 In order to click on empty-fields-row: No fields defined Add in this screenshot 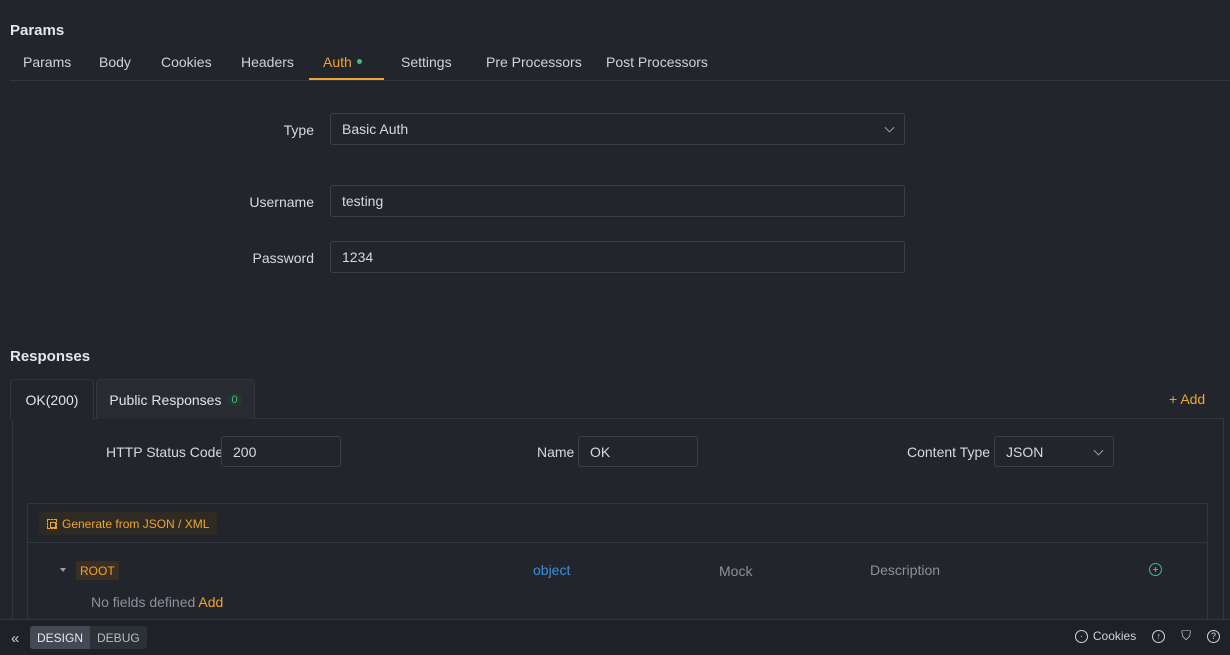, I will do `click(157, 602)`.